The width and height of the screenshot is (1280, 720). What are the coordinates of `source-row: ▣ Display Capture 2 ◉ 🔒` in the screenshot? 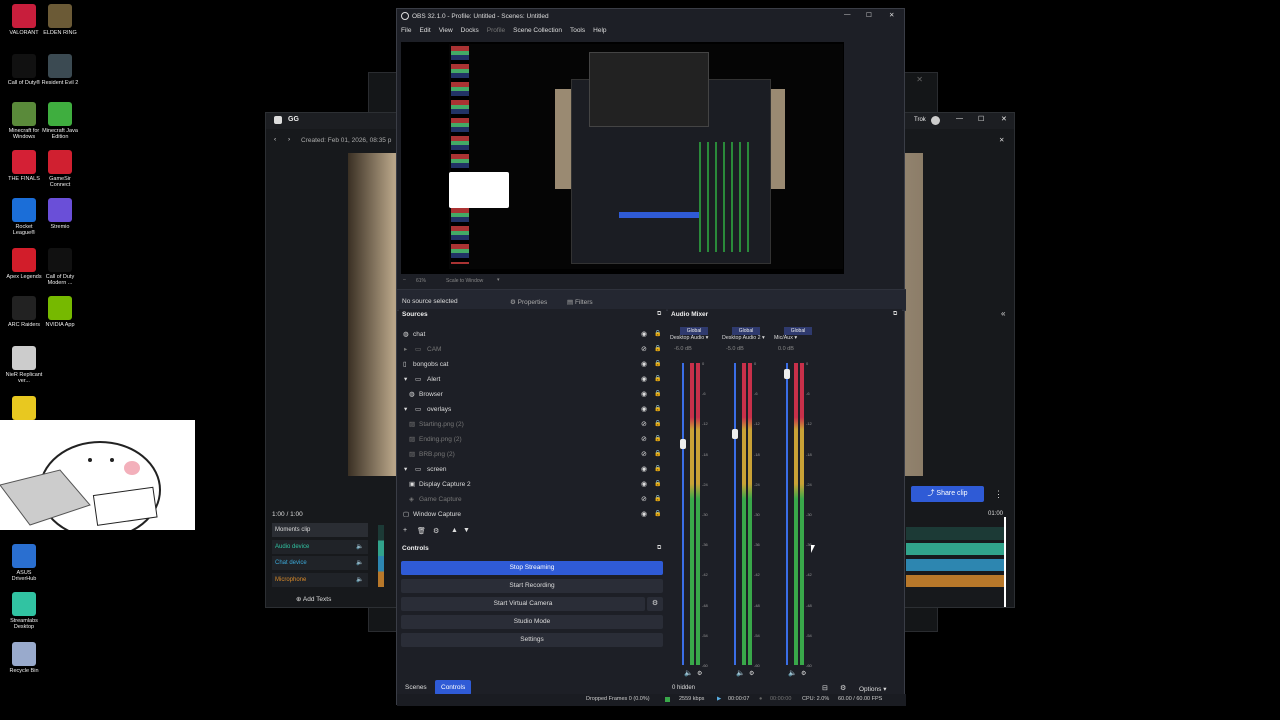 It's located at (532, 484).